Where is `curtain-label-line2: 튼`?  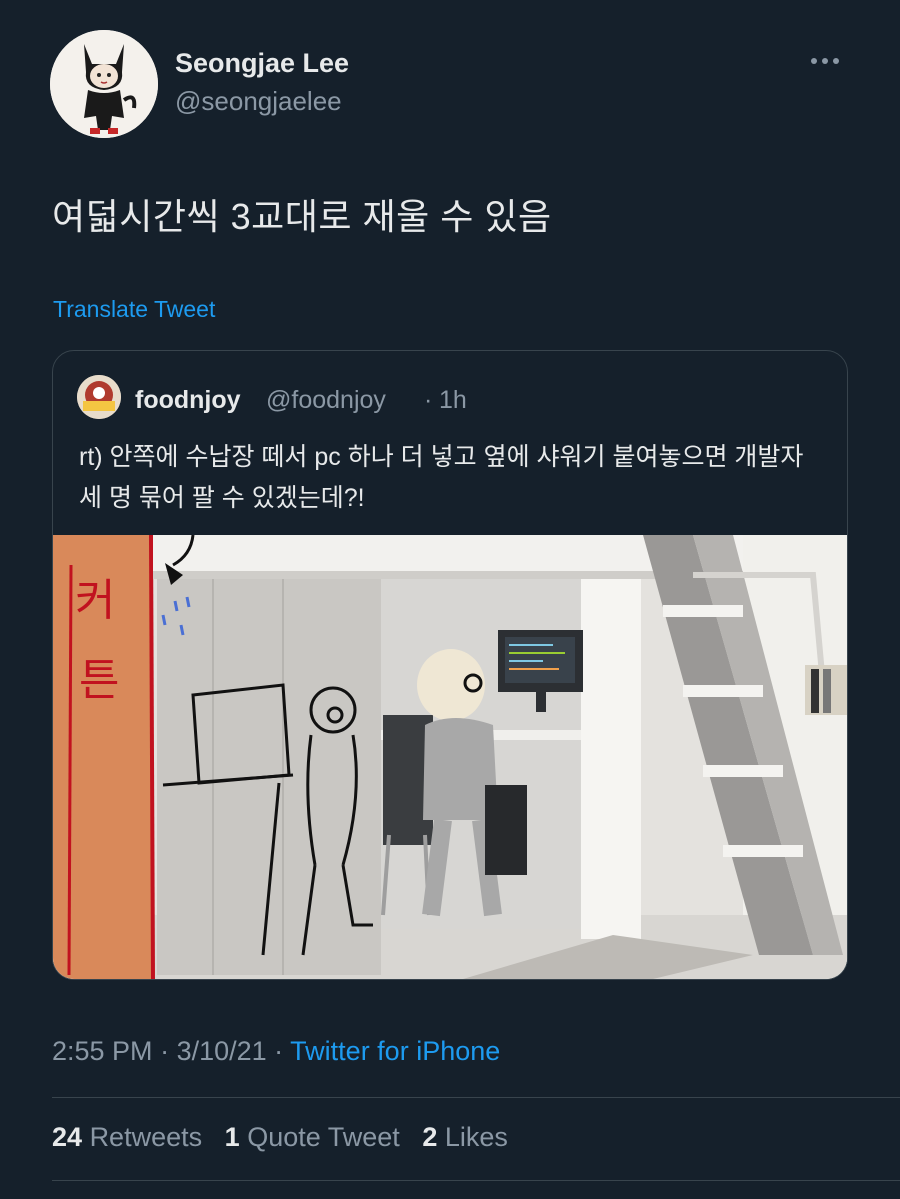 curtain-label-line2: 튼 is located at coordinates (99, 680).